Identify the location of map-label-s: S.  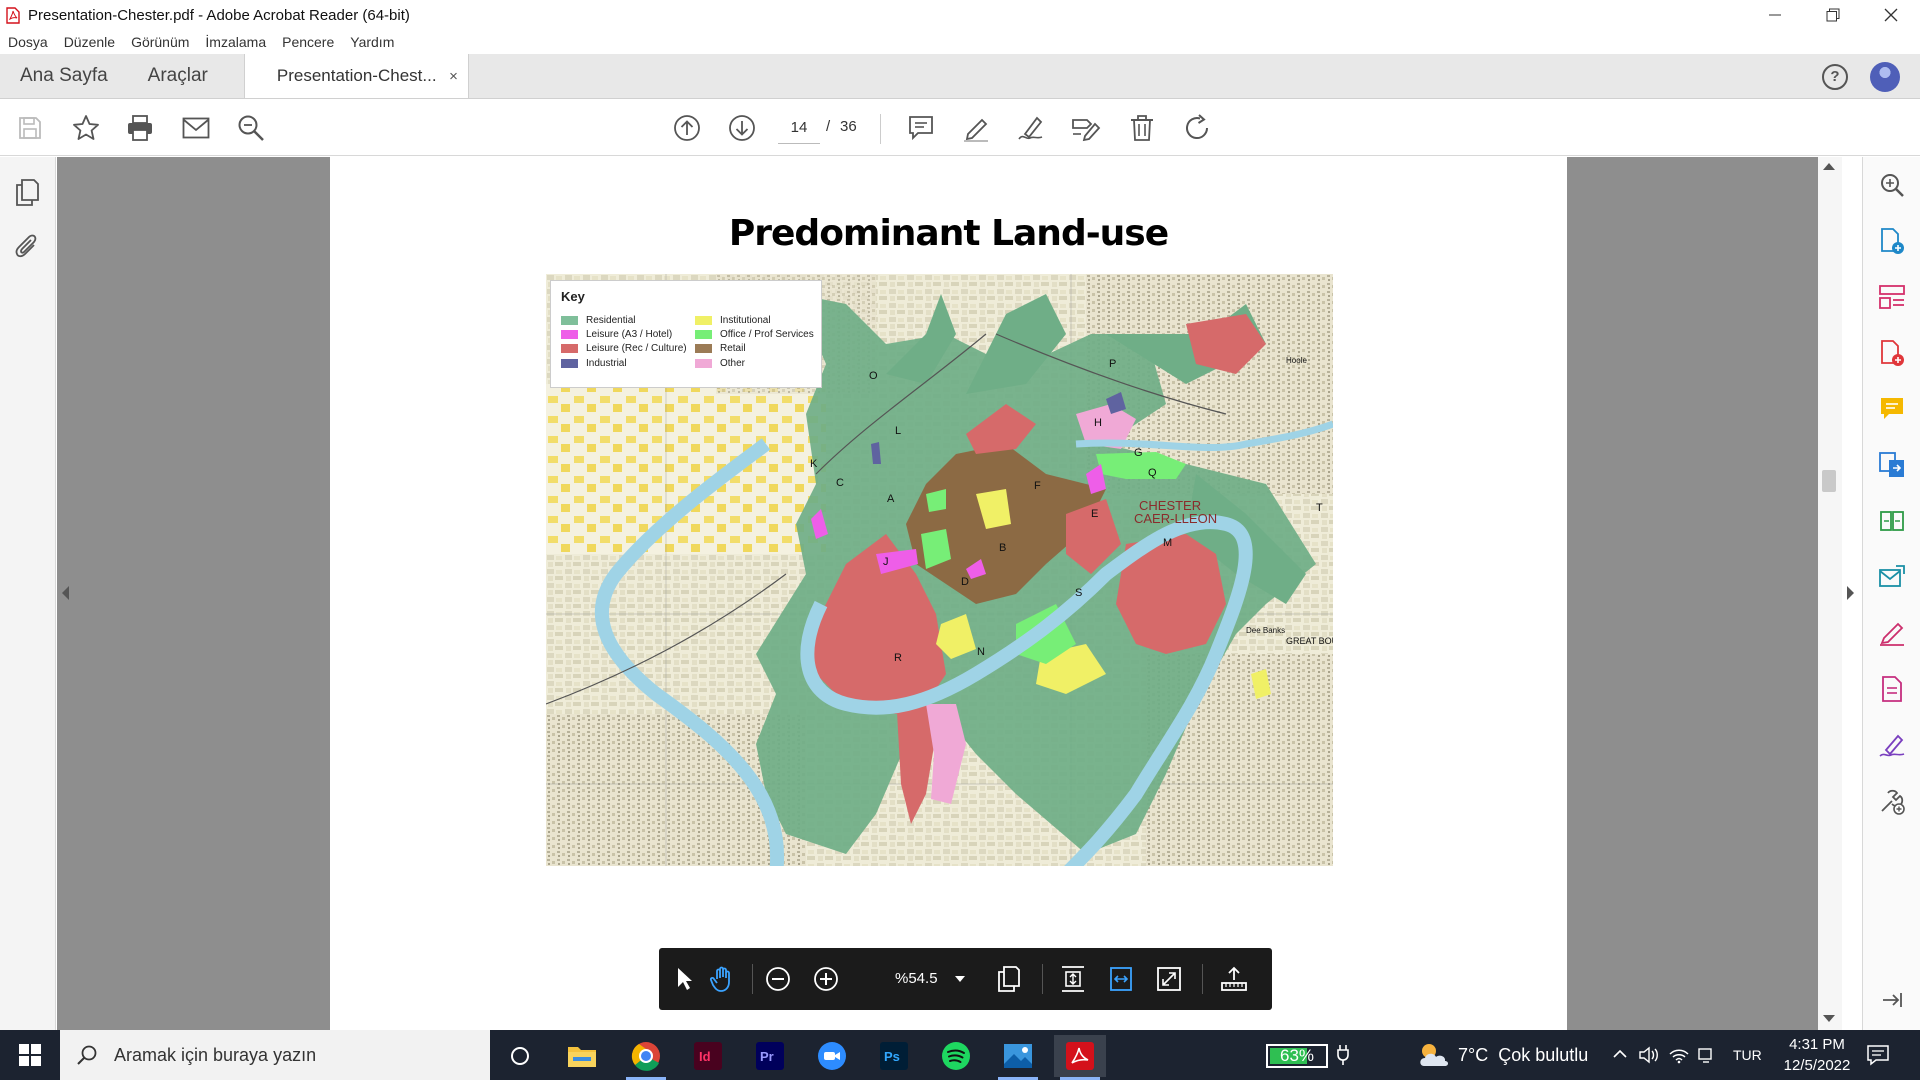
(1078, 593).